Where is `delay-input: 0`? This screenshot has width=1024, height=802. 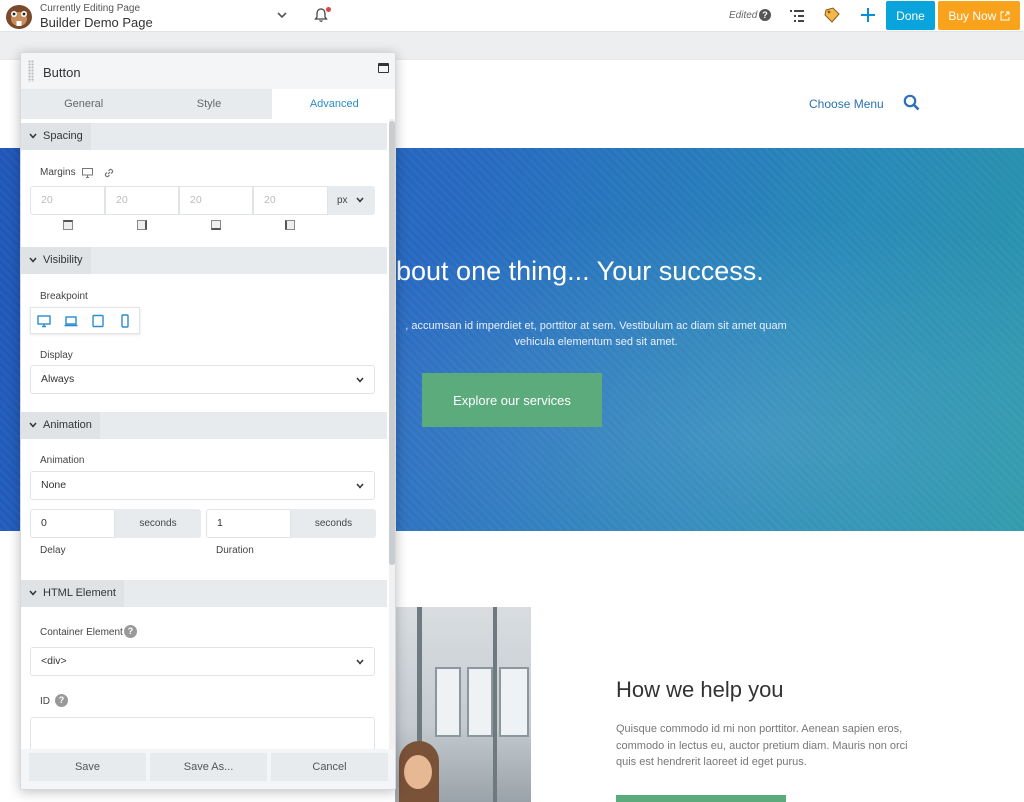
delay-input: 0 is located at coordinates (72, 523).